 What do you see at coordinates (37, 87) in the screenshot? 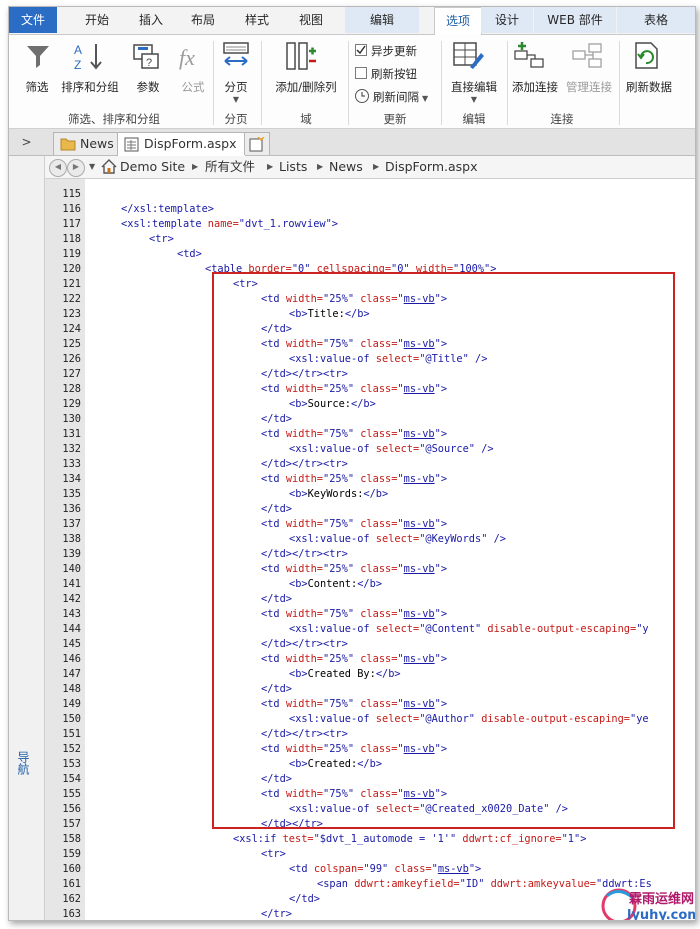
I see `filter-button: 筛选` at bounding box center [37, 87].